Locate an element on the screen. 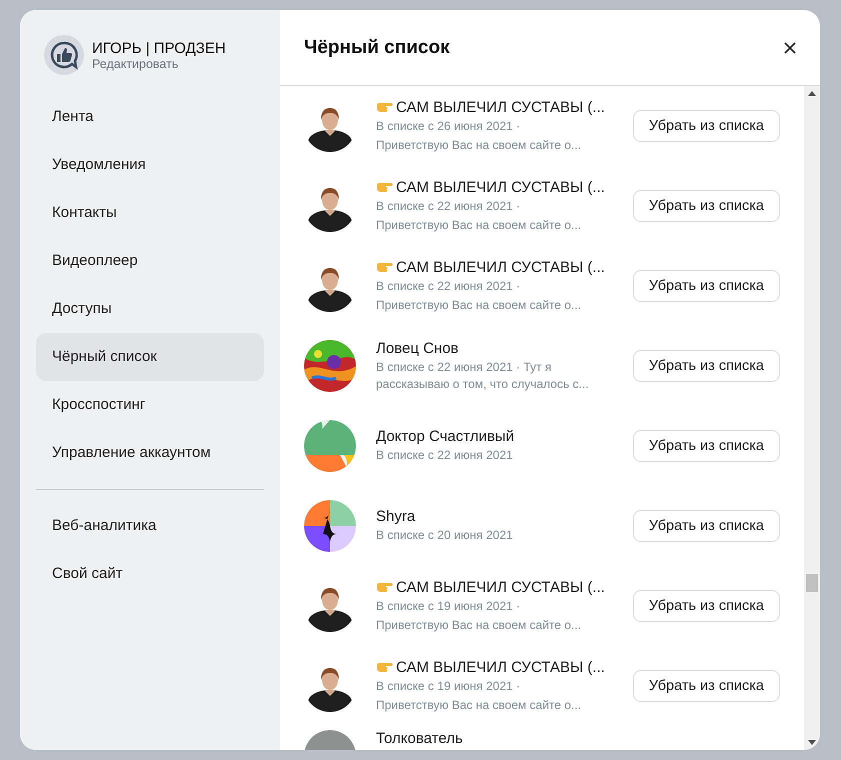 The width and height of the screenshot is (841, 760). sidebar-item: Управление аккаунтом is located at coordinates (150, 453).